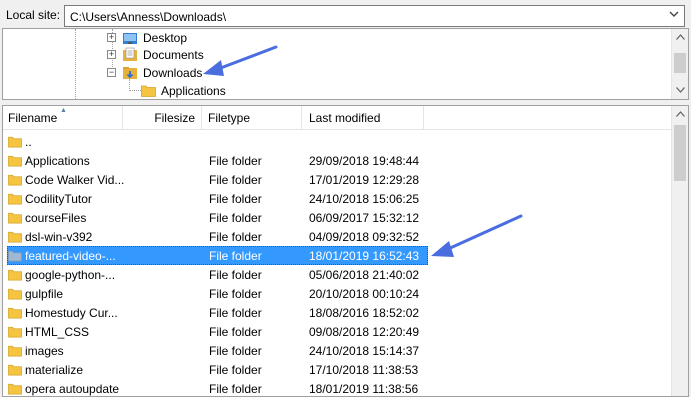 The image size is (691, 397). Describe the element at coordinates (364, 313) in the screenshot. I see `last-modified: 18/08/2016 18:52:02` at that location.